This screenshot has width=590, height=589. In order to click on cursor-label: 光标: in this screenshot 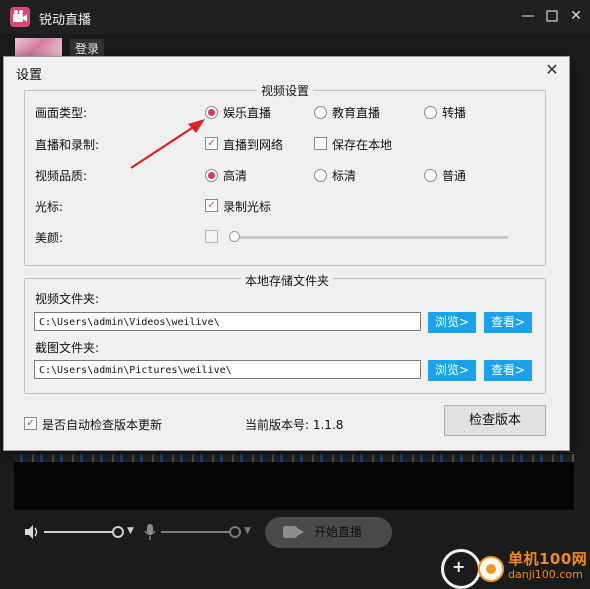, I will do `click(49, 207)`.